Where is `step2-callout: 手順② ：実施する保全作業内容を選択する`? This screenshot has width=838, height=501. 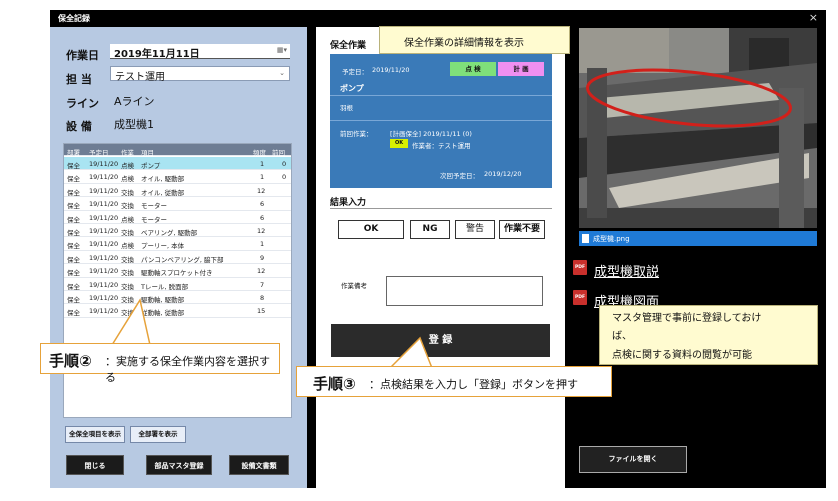 step2-callout: 手順② ：実施する保全作業内容を選択する is located at coordinates (160, 363).